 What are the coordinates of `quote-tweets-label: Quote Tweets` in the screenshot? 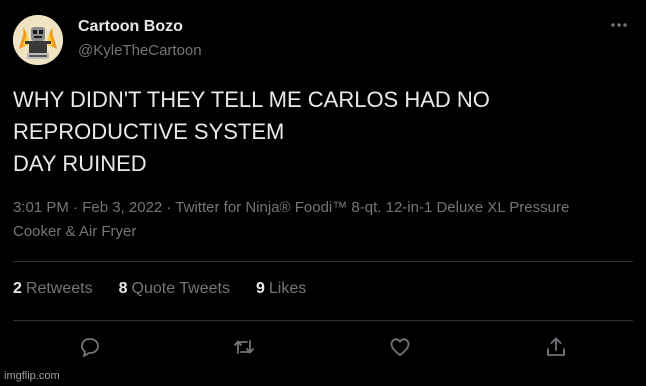 It's located at (180, 288).